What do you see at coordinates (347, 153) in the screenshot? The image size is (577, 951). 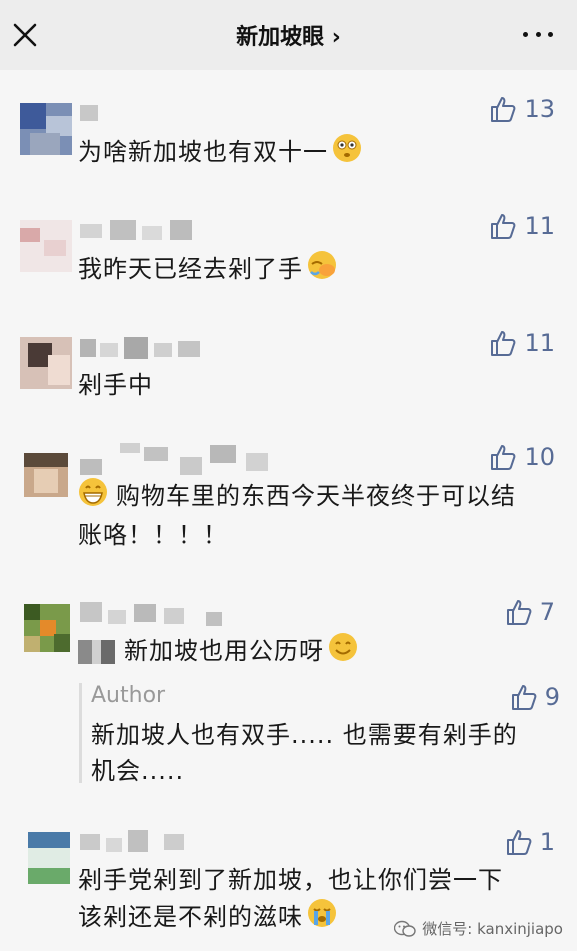 I see `stunned-face-emoji` at bounding box center [347, 153].